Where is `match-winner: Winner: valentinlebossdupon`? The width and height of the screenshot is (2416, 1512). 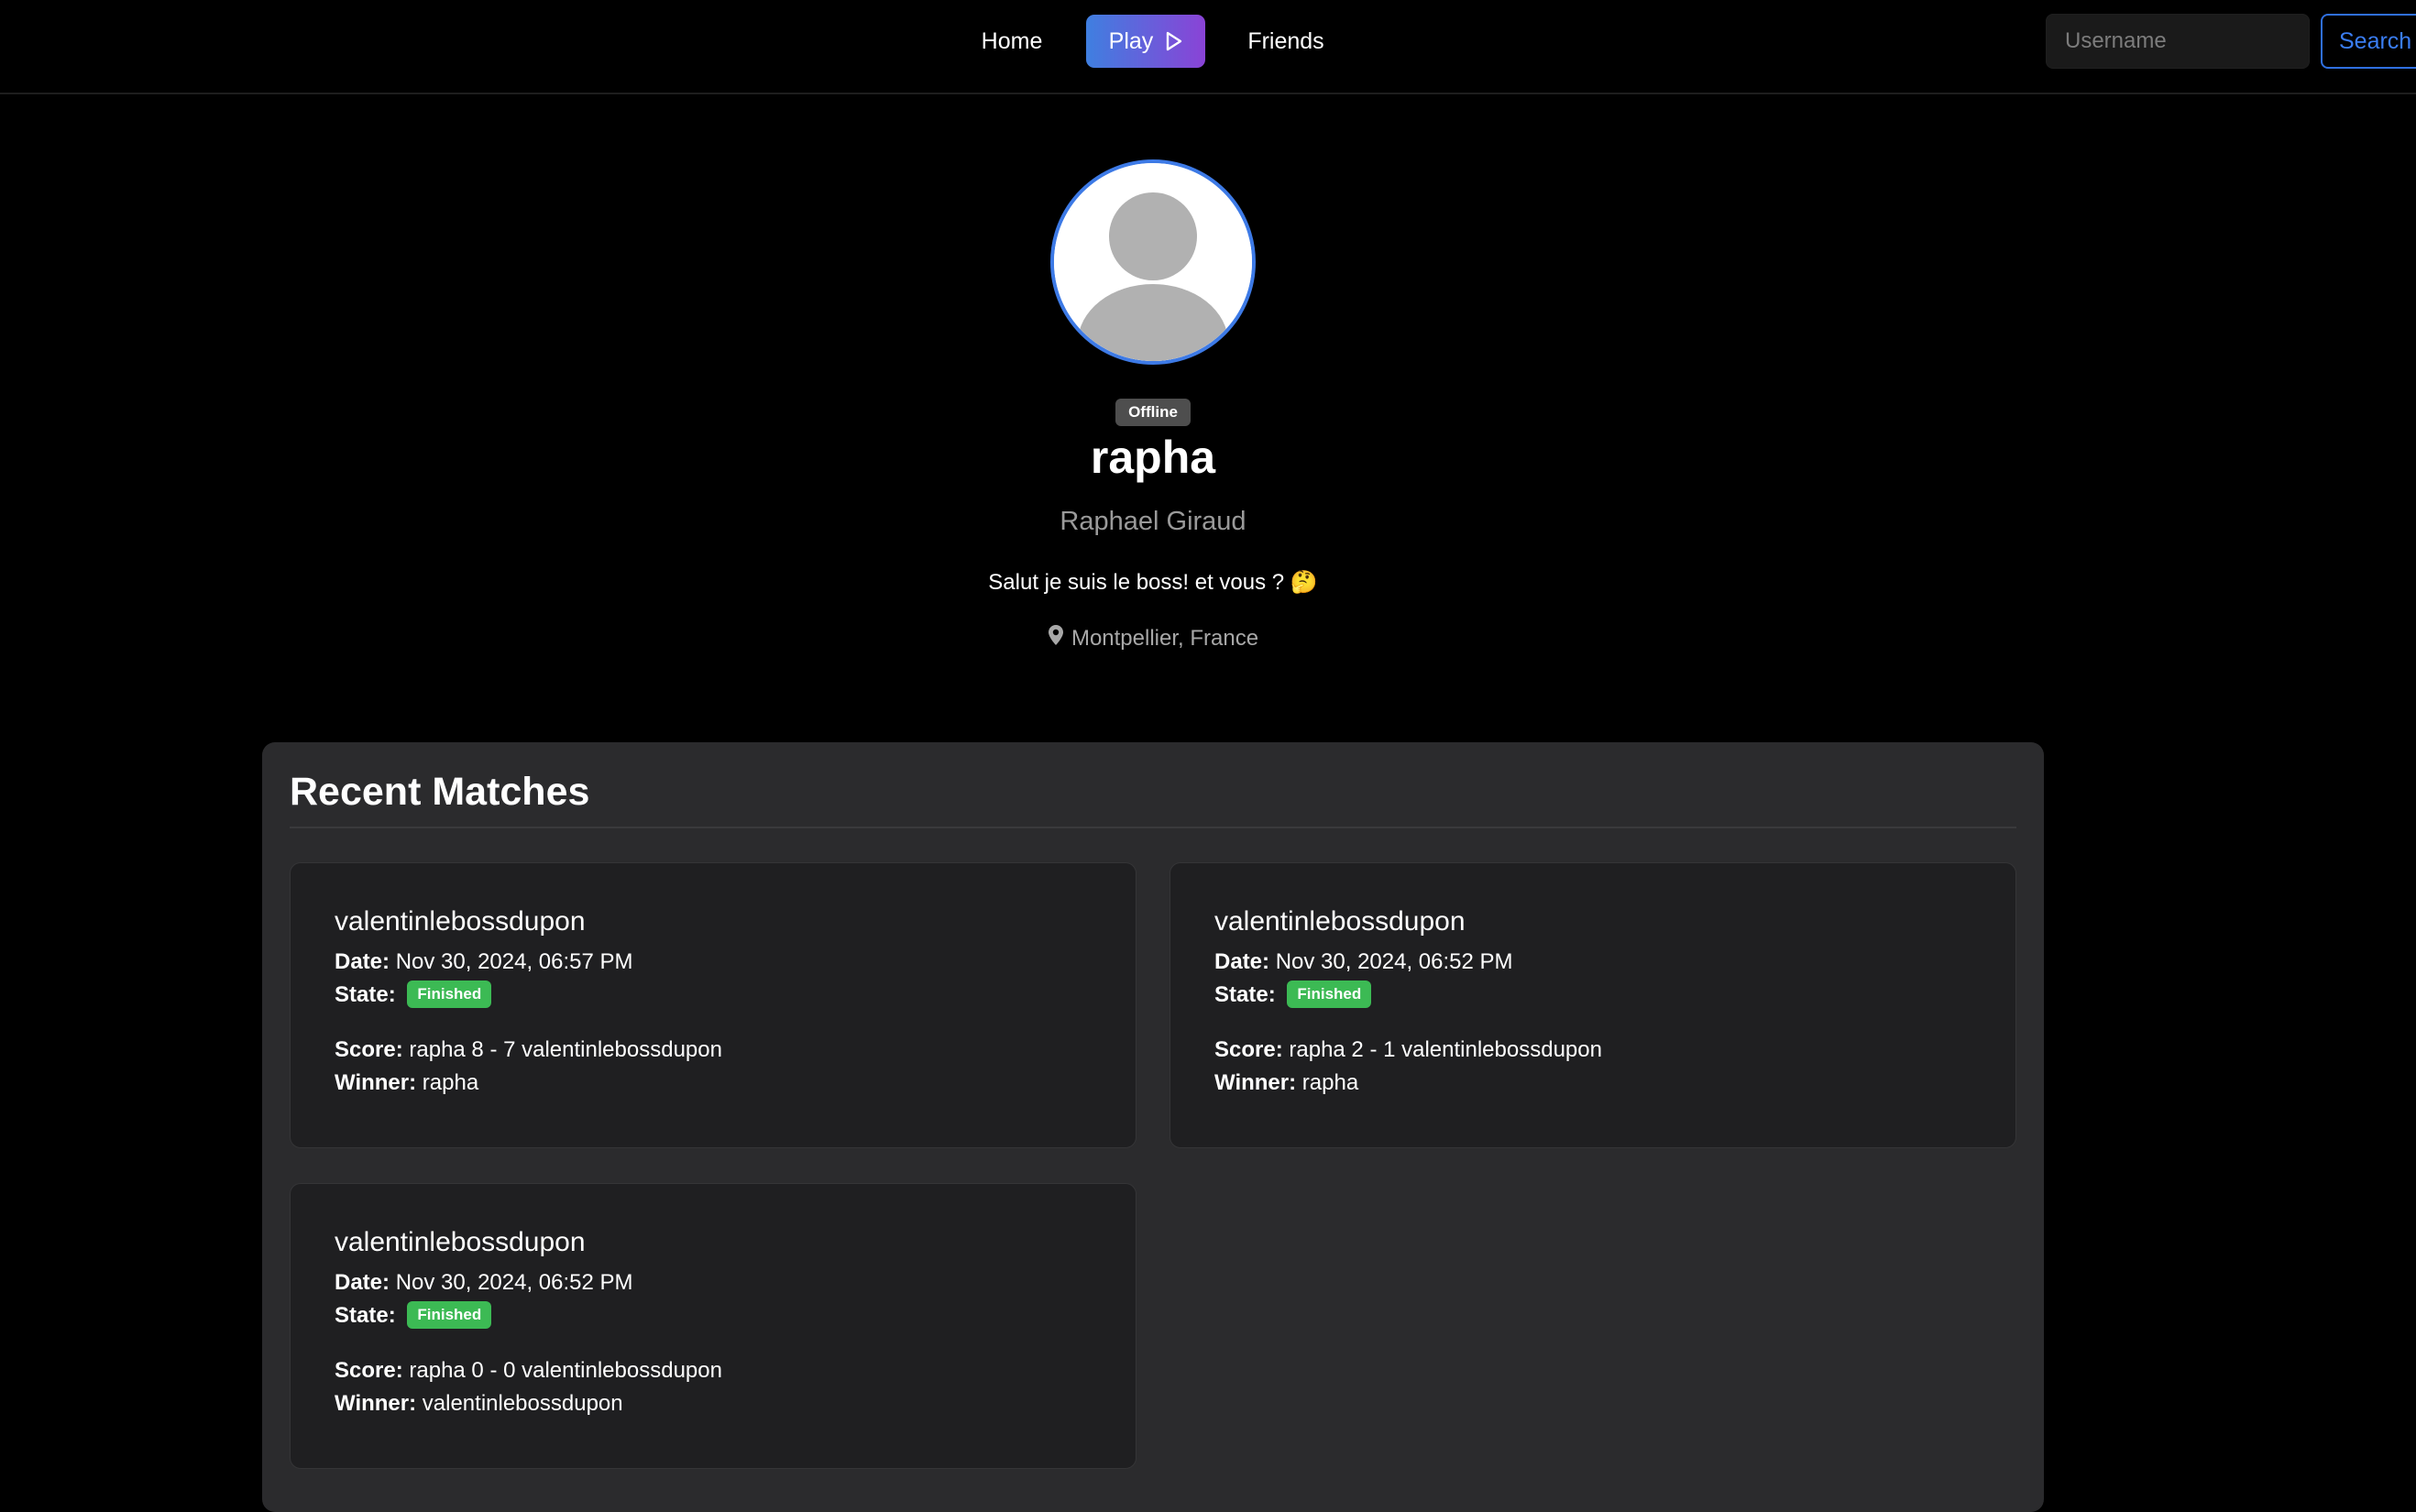 match-winner: Winner: valentinlebossdupon is located at coordinates (735, 1403).